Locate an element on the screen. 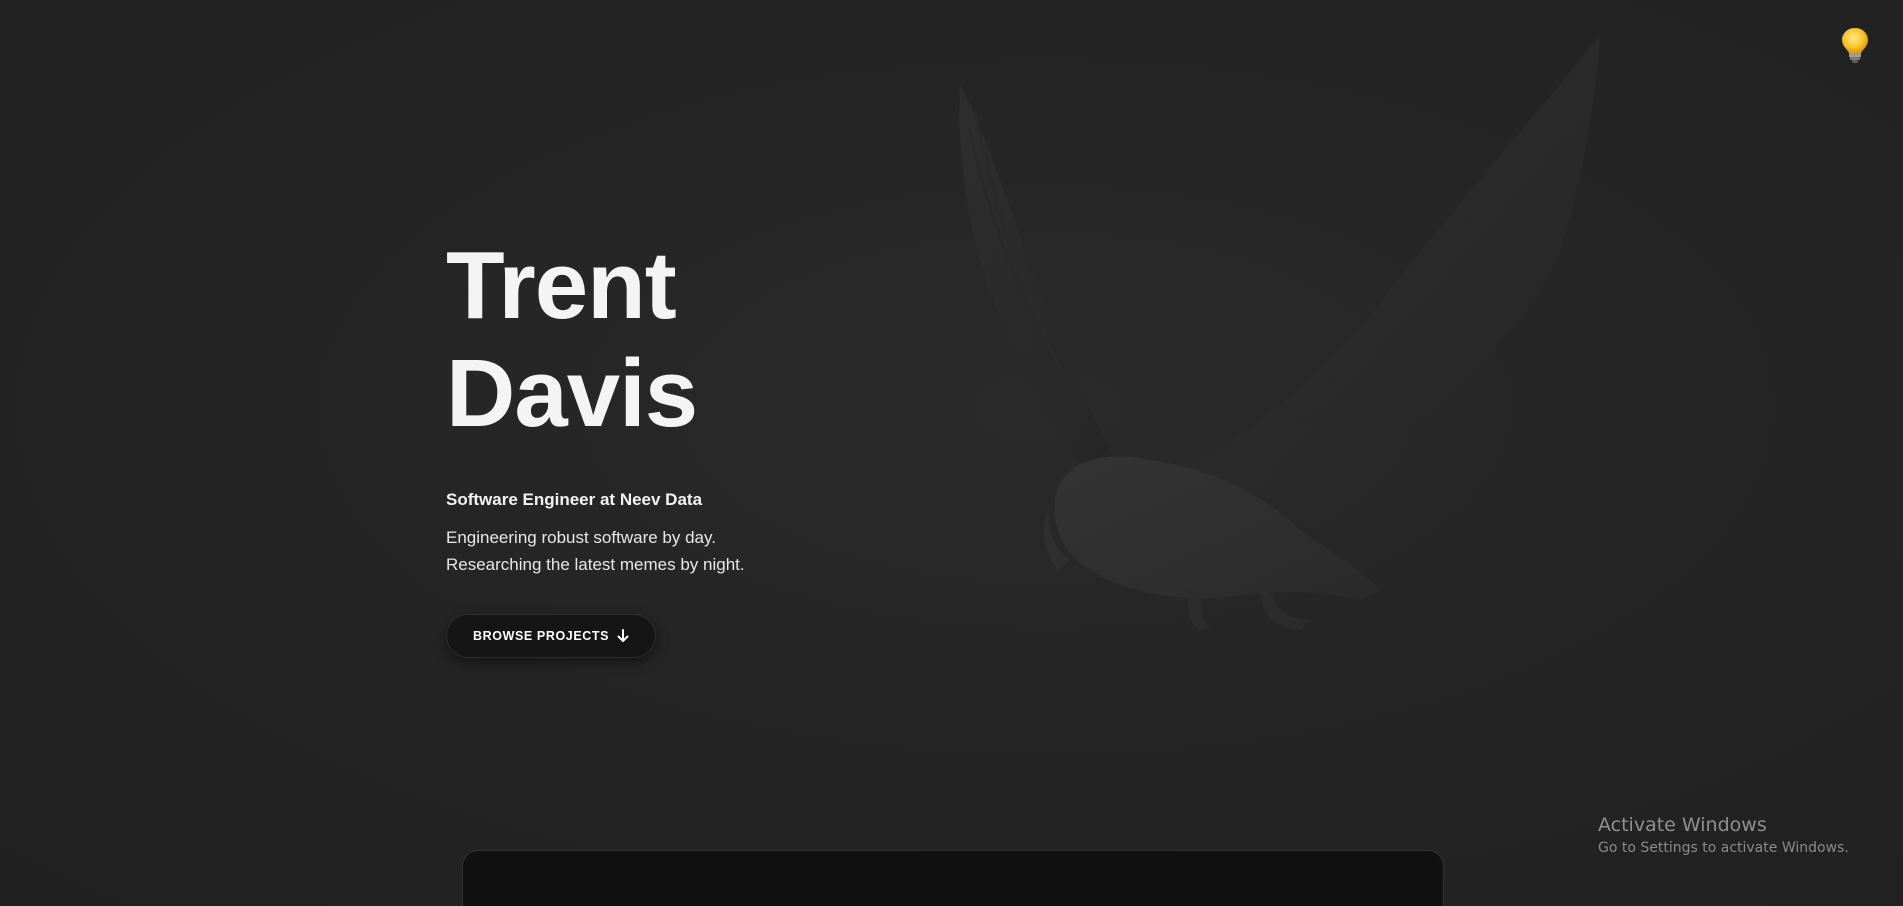 The width and height of the screenshot is (1903, 906). hero-last-name: Davis is located at coordinates (572, 393).